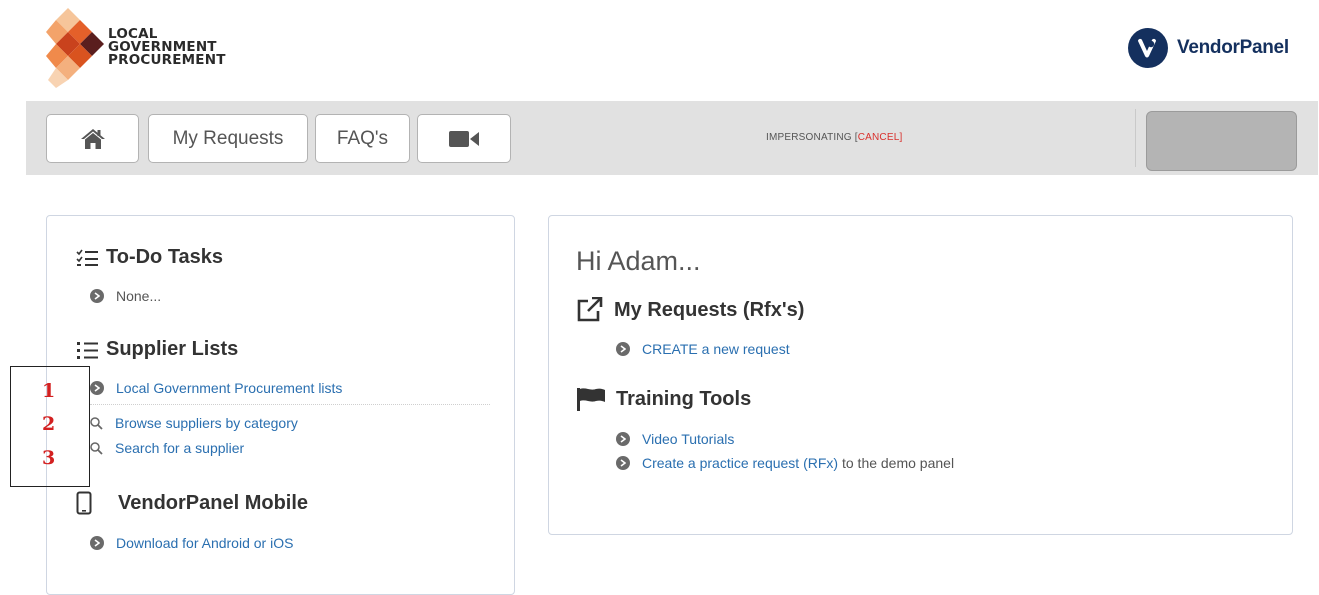 This screenshot has width=1319, height=595. Describe the element at coordinates (49, 391) in the screenshot. I see `annotation-number-1: 1` at that location.